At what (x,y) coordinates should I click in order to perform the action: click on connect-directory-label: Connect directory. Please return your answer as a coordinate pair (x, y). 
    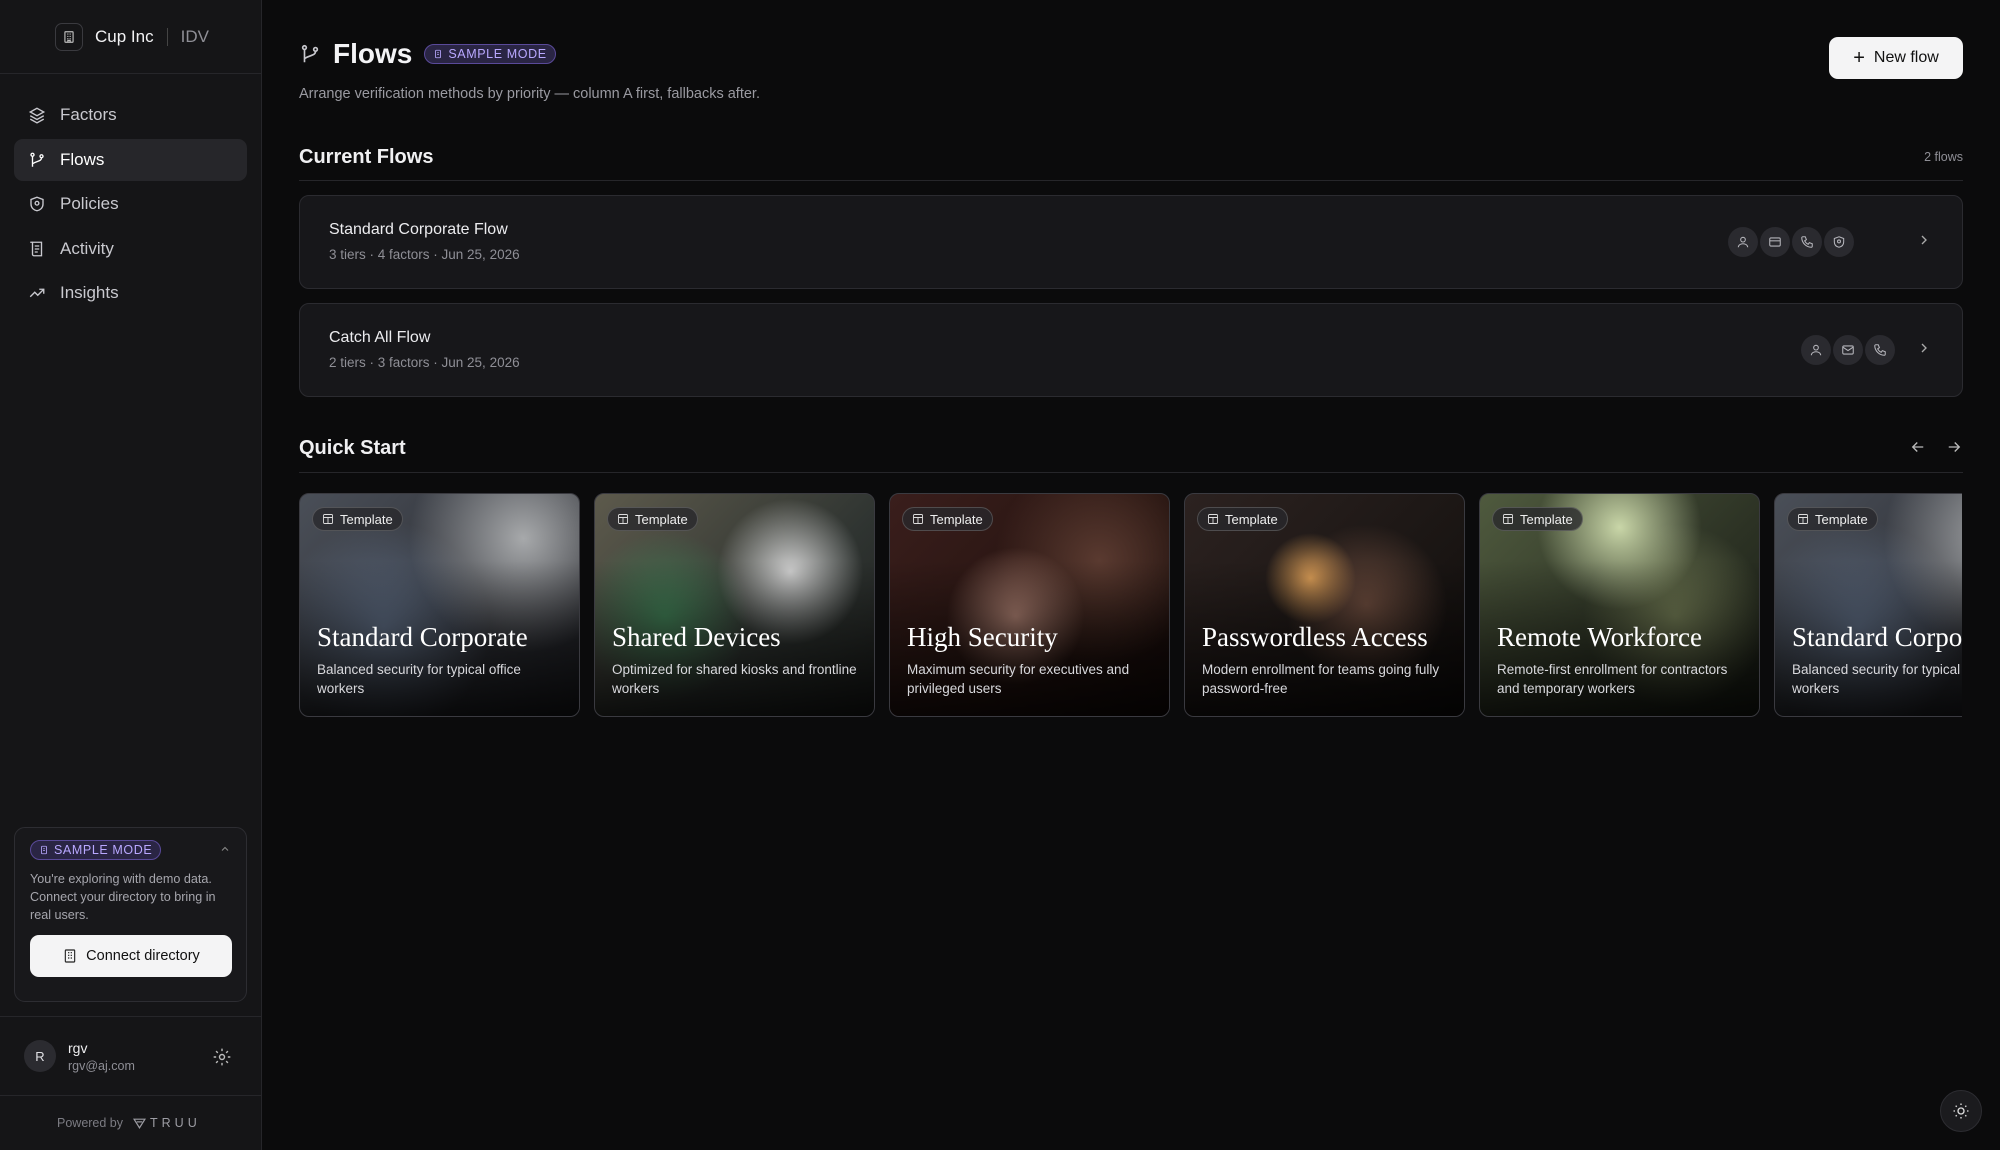
    Looking at the image, I should click on (143, 956).